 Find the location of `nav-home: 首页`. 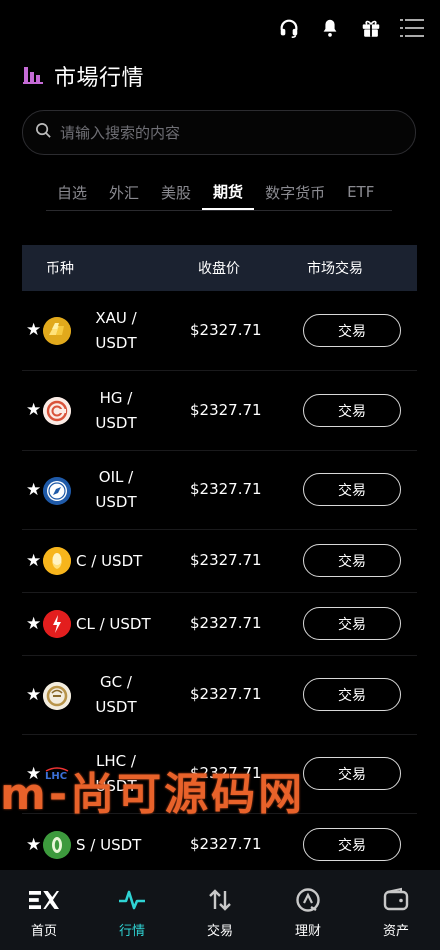

nav-home: 首页 is located at coordinates (44, 910).